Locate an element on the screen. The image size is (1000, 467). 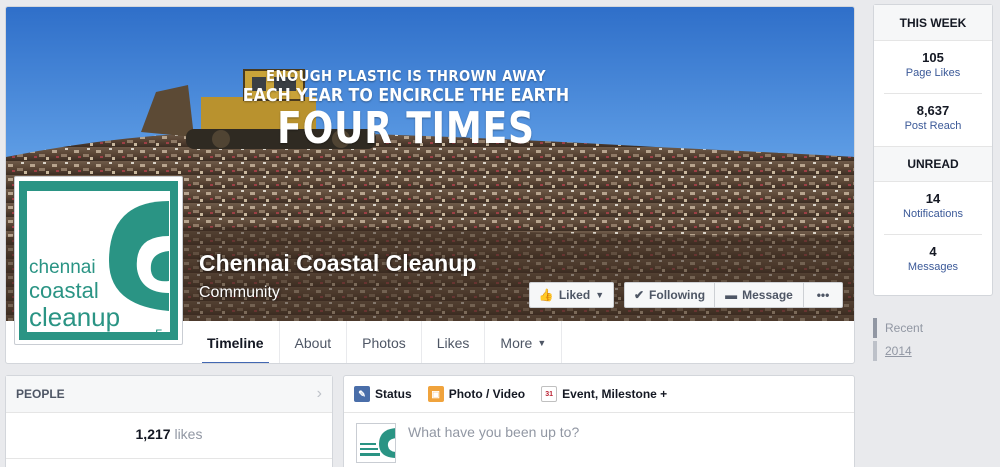
likes-count: 1,217 is located at coordinates (153, 434).